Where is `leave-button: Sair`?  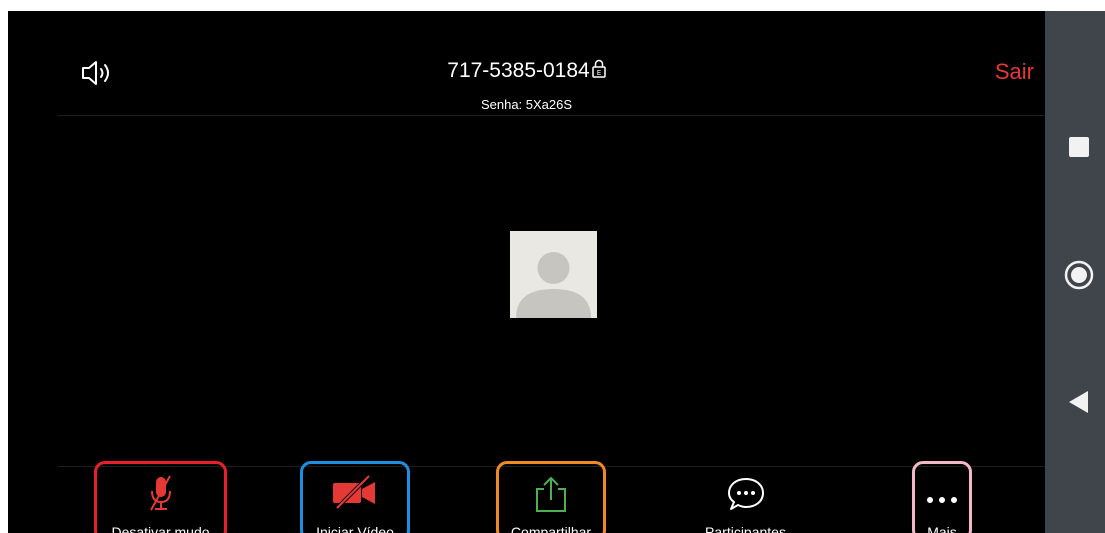 leave-button: Sair is located at coordinates (1014, 72).